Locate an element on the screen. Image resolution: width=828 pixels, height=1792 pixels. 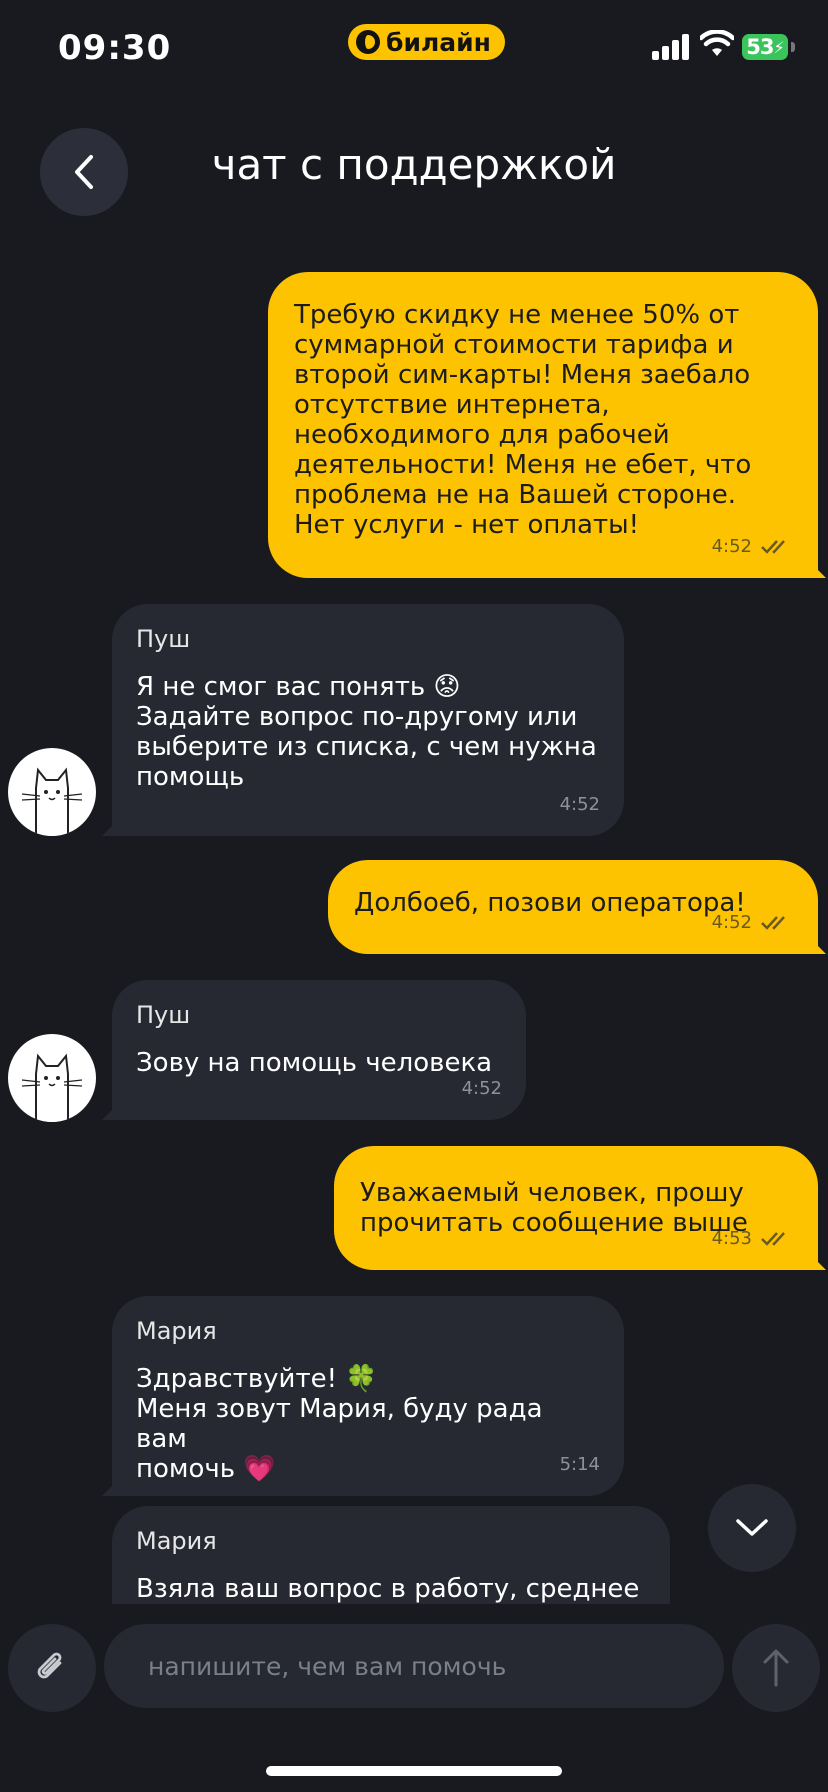
message-outgoing: Долбоеб, позови оператора! 4:52 is located at coordinates (573, 907).